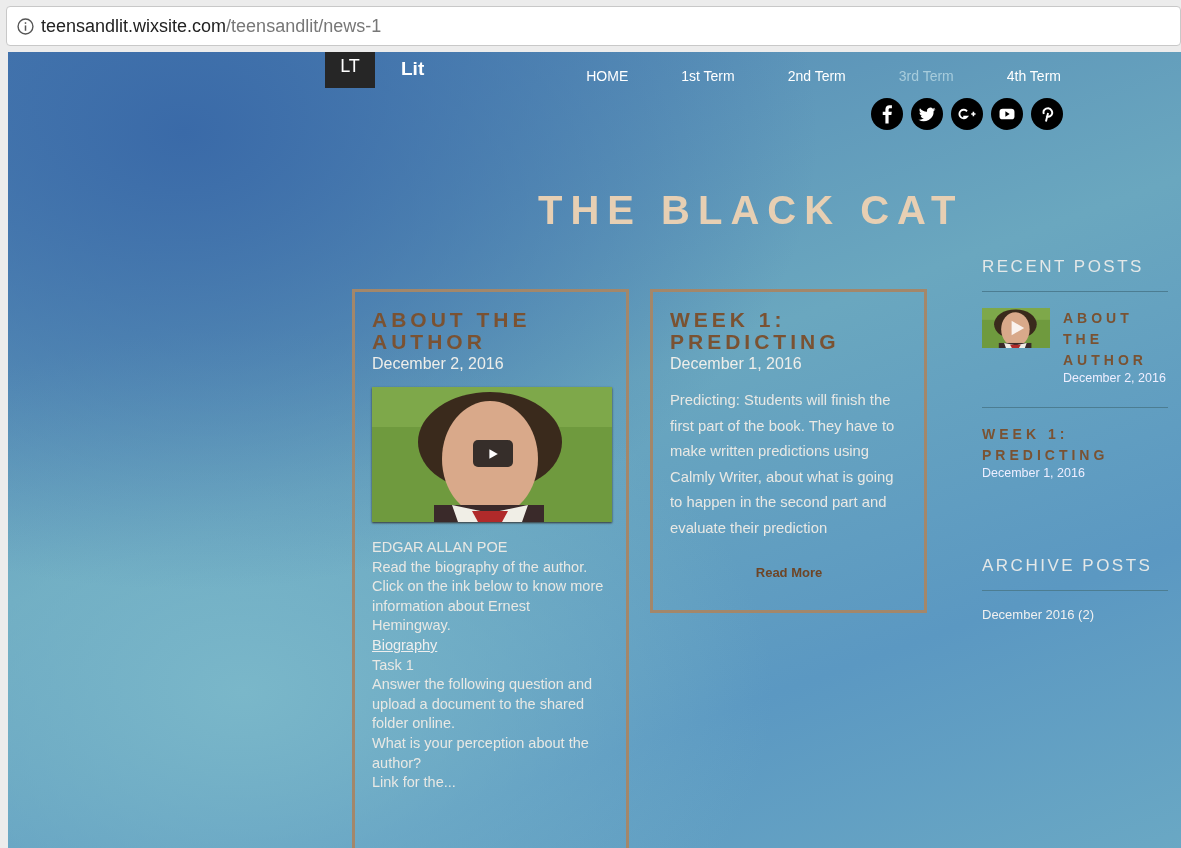  What do you see at coordinates (350, 70) in the screenshot?
I see `site-logo: LT` at bounding box center [350, 70].